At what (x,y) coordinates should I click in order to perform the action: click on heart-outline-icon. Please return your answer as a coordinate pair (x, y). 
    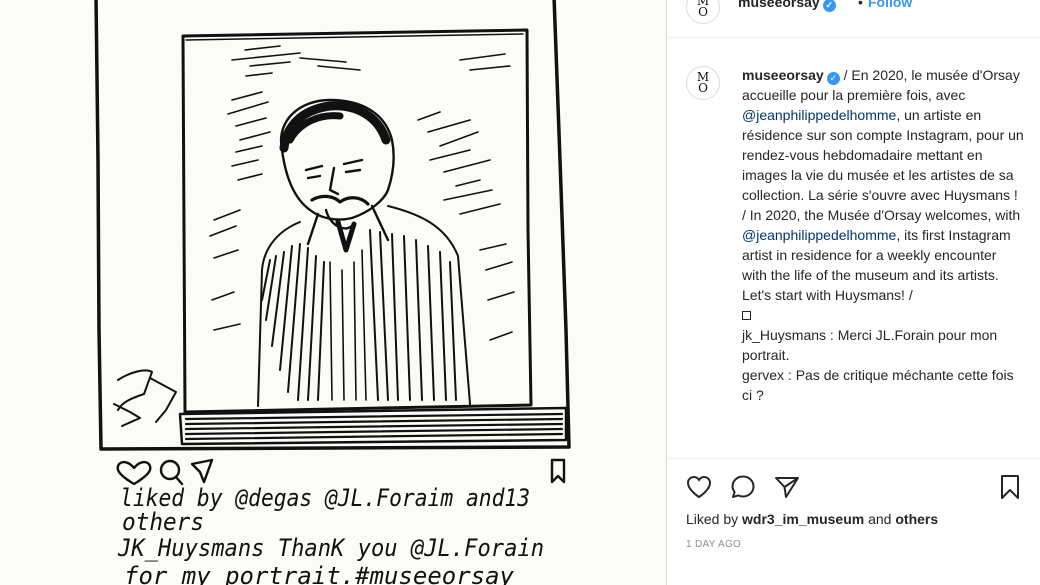
    Looking at the image, I should click on (699, 487).